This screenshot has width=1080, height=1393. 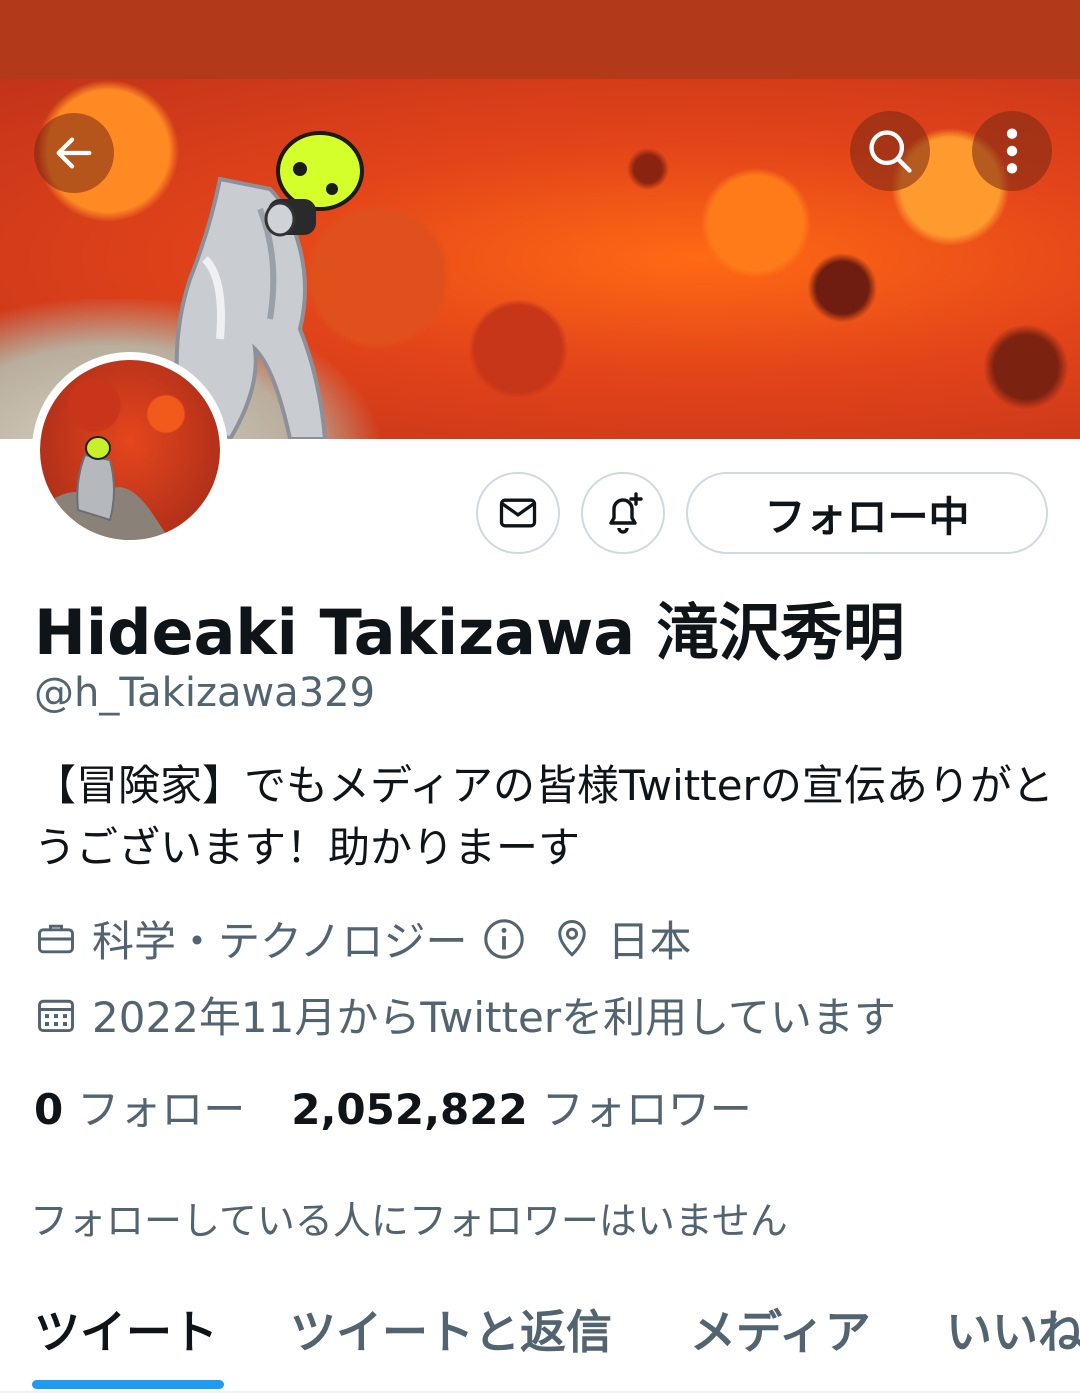 What do you see at coordinates (469, 632) in the screenshot?
I see `display-name: Hideaki Takizawa 滝沢秀明` at bounding box center [469, 632].